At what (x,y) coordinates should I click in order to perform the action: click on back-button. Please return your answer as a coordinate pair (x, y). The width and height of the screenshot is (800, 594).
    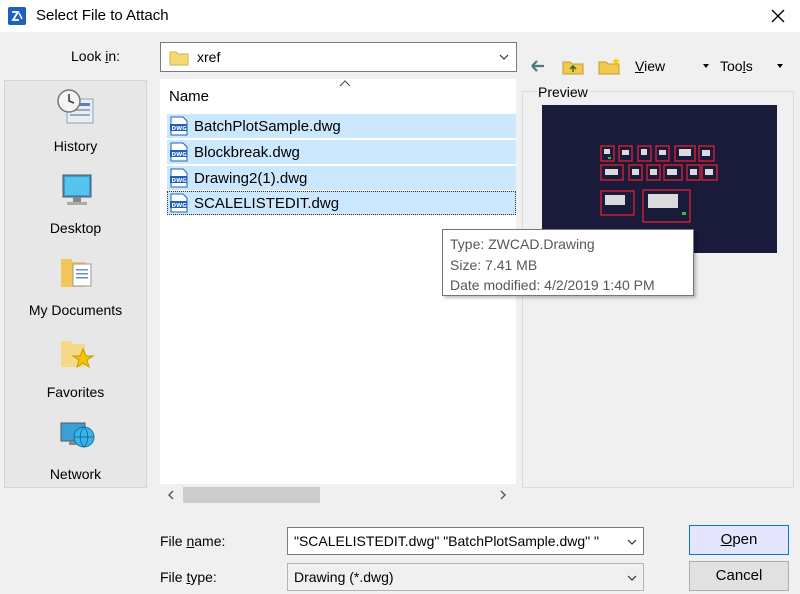
    Looking at the image, I should click on (538, 66).